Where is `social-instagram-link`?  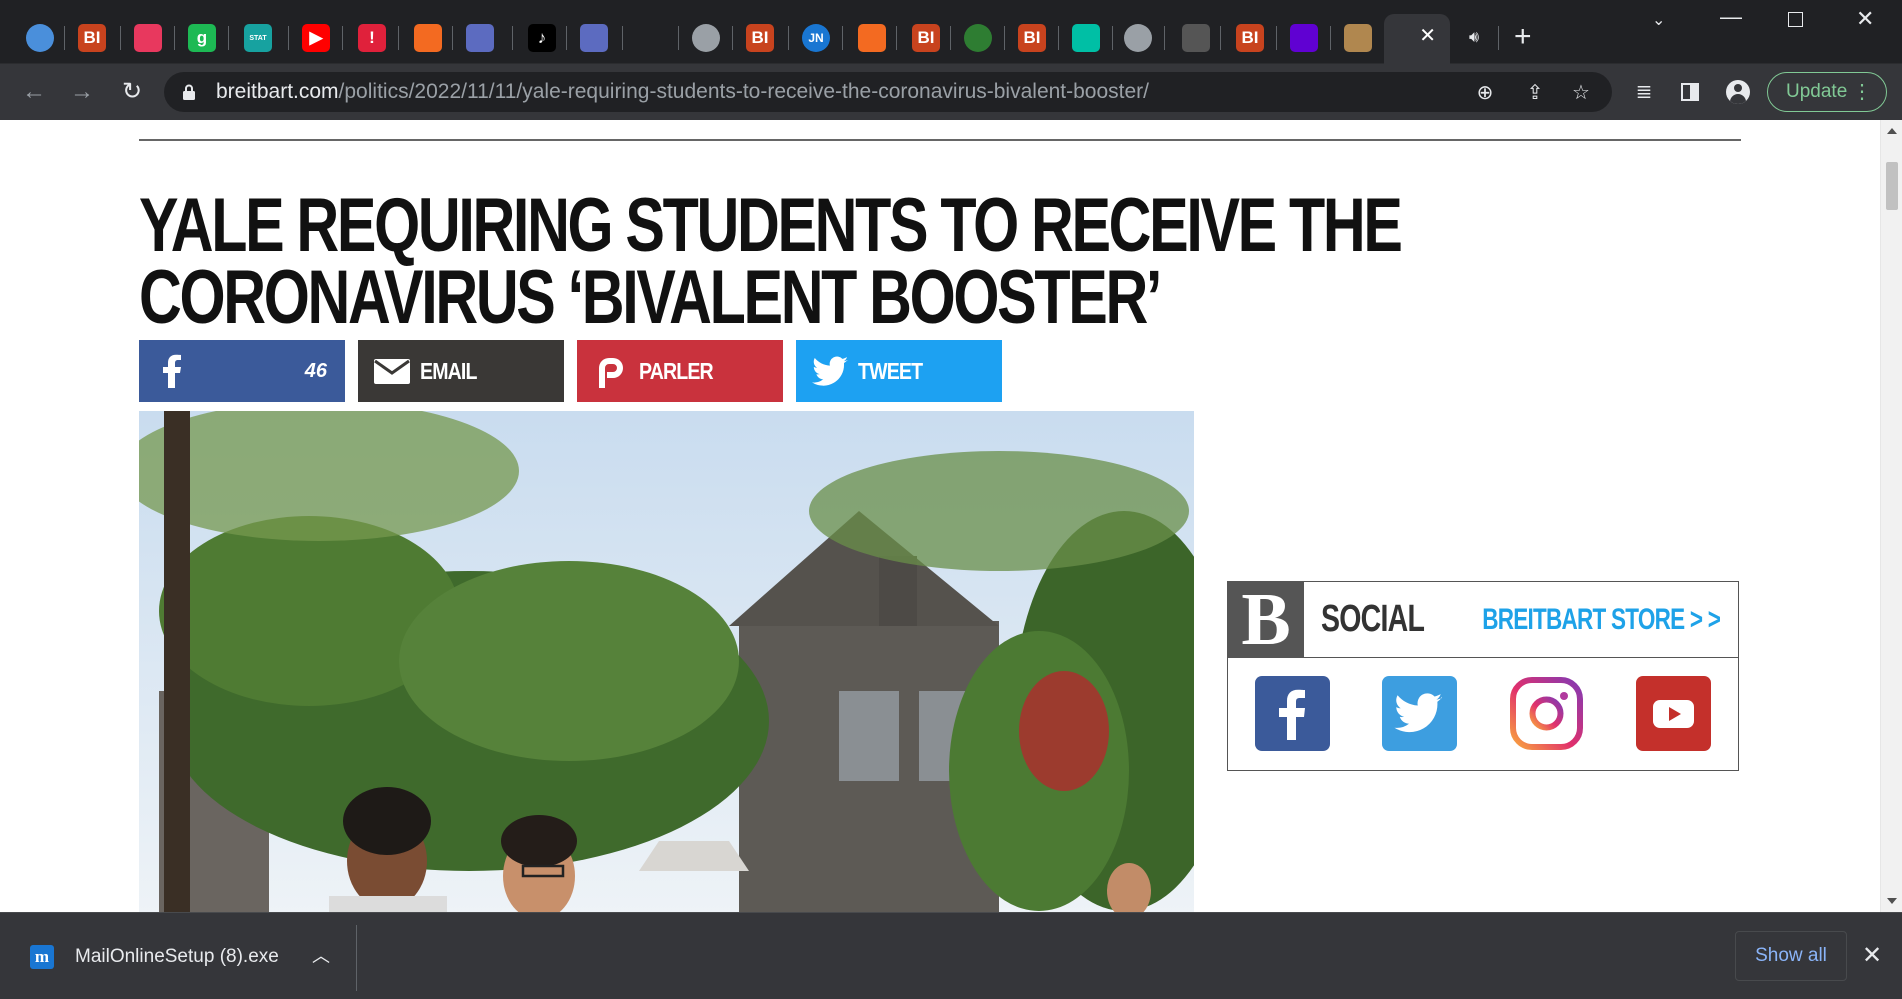
social-instagram-link is located at coordinates (1546, 713).